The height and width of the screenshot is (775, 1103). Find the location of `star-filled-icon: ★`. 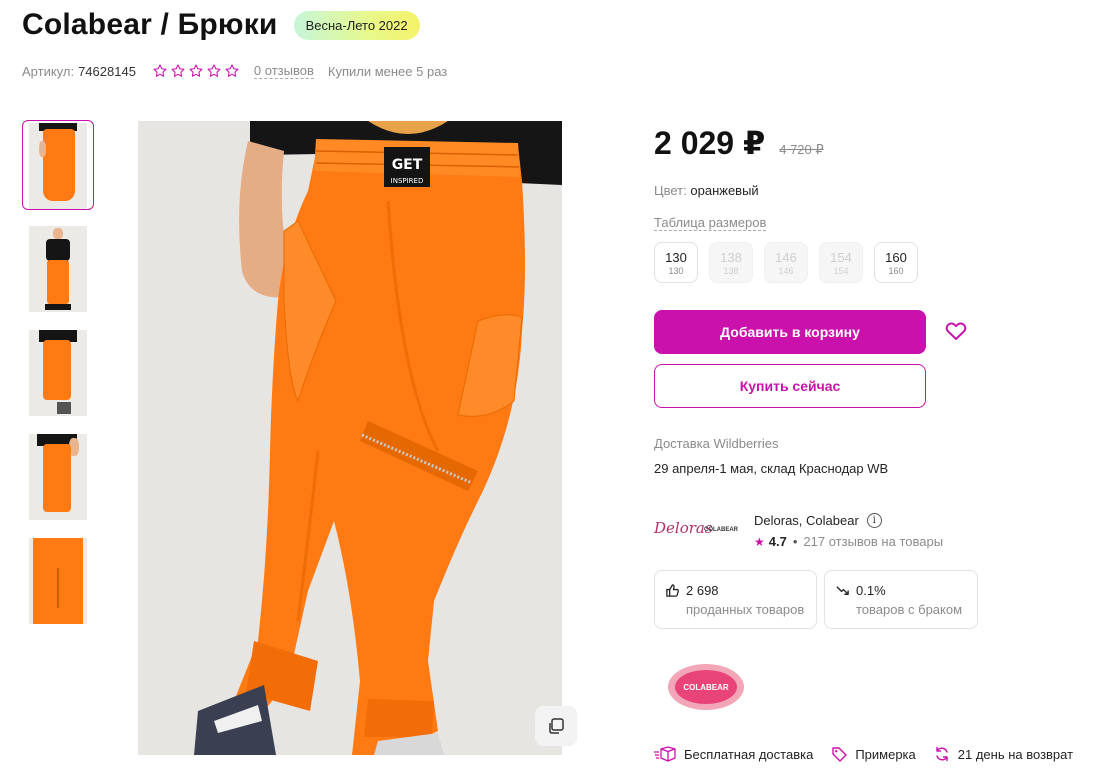

star-filled-icon: ★ is located at coordinates (759, 541).